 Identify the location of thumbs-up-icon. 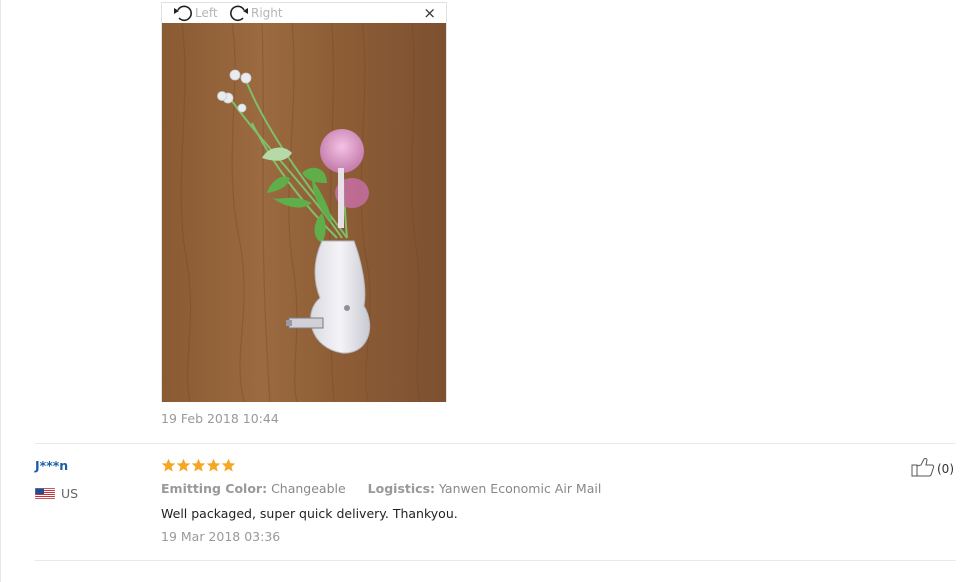
(923, 469).